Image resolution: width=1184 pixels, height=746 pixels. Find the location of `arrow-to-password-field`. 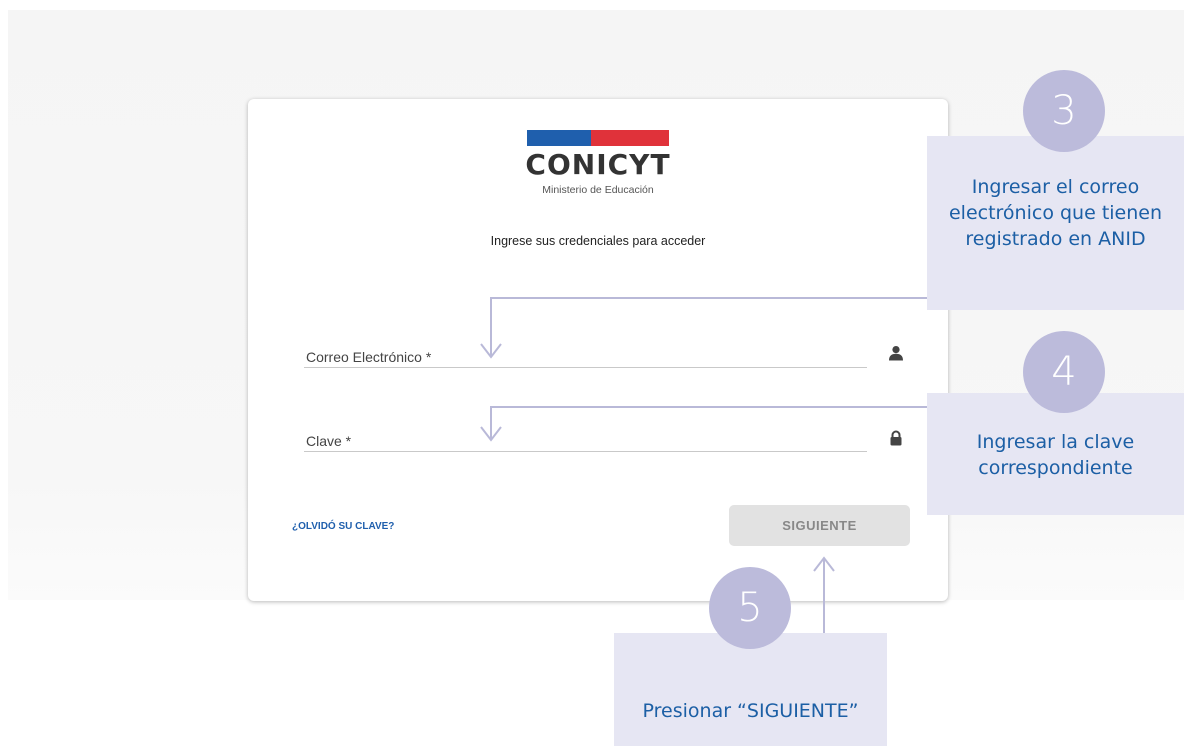

arrow-to-password-field is located at coordinates (715, 422).